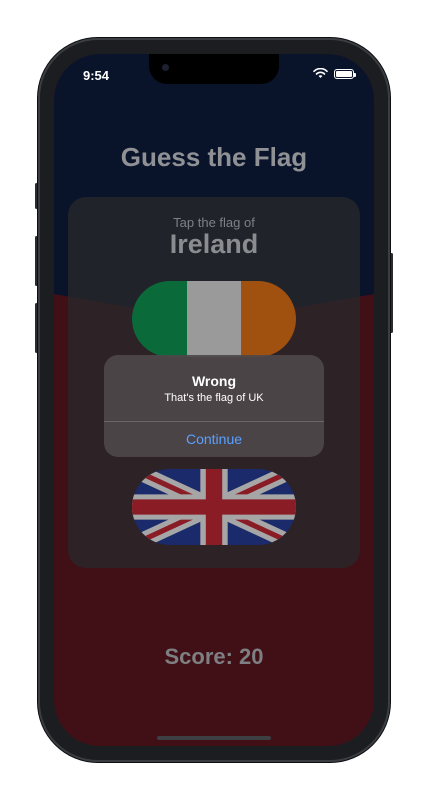 The height and width of the screenshot is (800, 428). What do you see at coordinates (214, 406) in the screenshot?
I see `result-alert: Wrong That's the flag of UK Continue` at bounding box center [214, 406].